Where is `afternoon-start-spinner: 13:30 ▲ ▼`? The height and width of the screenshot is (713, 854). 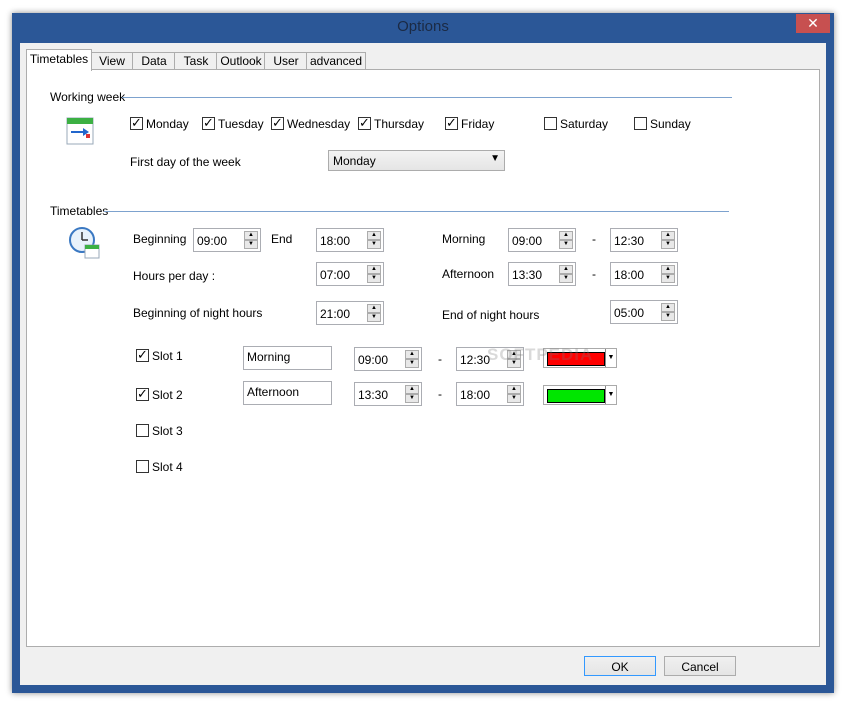
afternoon-start-spinner: 13:30 ▲ ▼ is located at coordinates (542, 274).